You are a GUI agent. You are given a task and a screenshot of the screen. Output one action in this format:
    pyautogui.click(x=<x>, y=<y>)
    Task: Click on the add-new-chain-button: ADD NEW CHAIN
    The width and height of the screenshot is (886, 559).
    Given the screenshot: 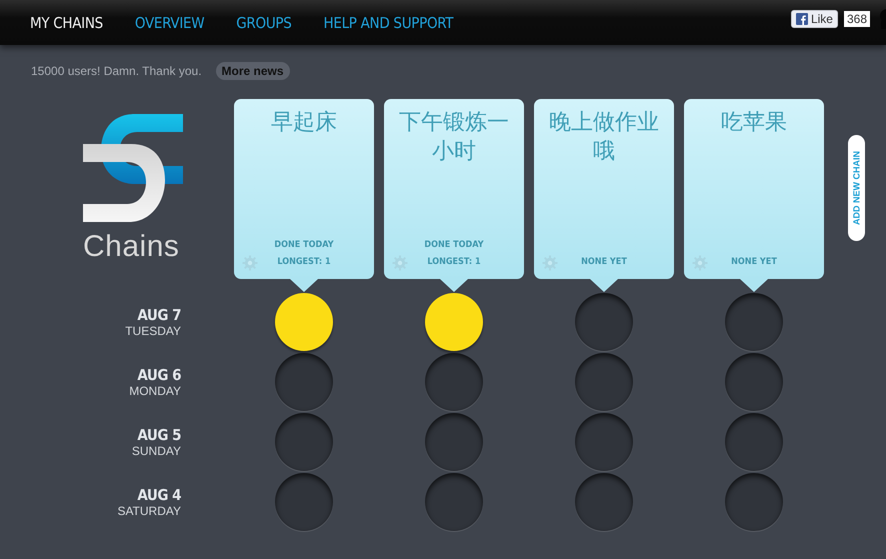 What is the action you would take?
    pyautogui.click(x=856, y=188)
    